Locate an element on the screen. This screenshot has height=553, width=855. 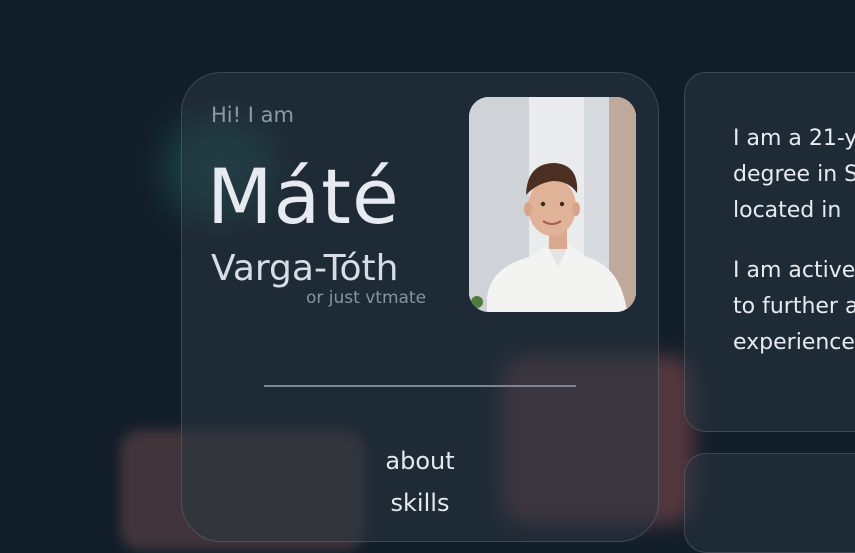
bio-line: degree in S is located at coordinates (794, 174).